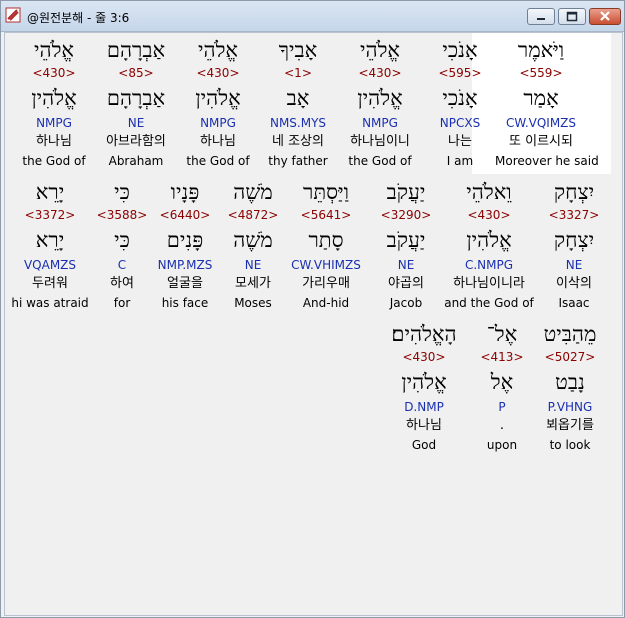  I want to click on window-title: @원전분해 - 줄 3:6, so click(78, 18).